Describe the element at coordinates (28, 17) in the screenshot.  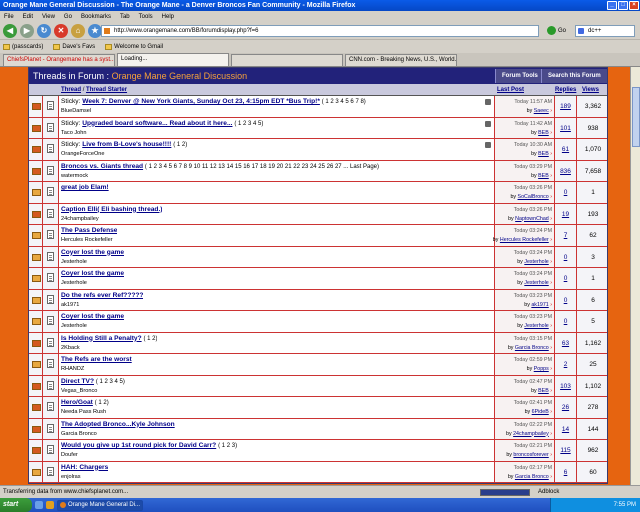
I see `menu-edit: Edit` at that location.